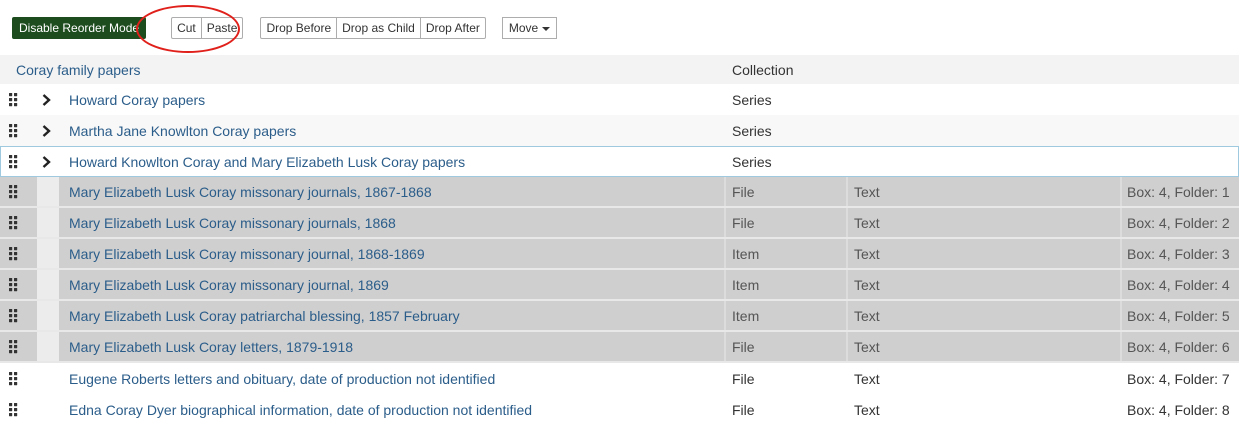 Image resolution: width=1239 pixels, height=425 pixels. I want to click on root-title-link: Coray family papers, so click(78, 70).